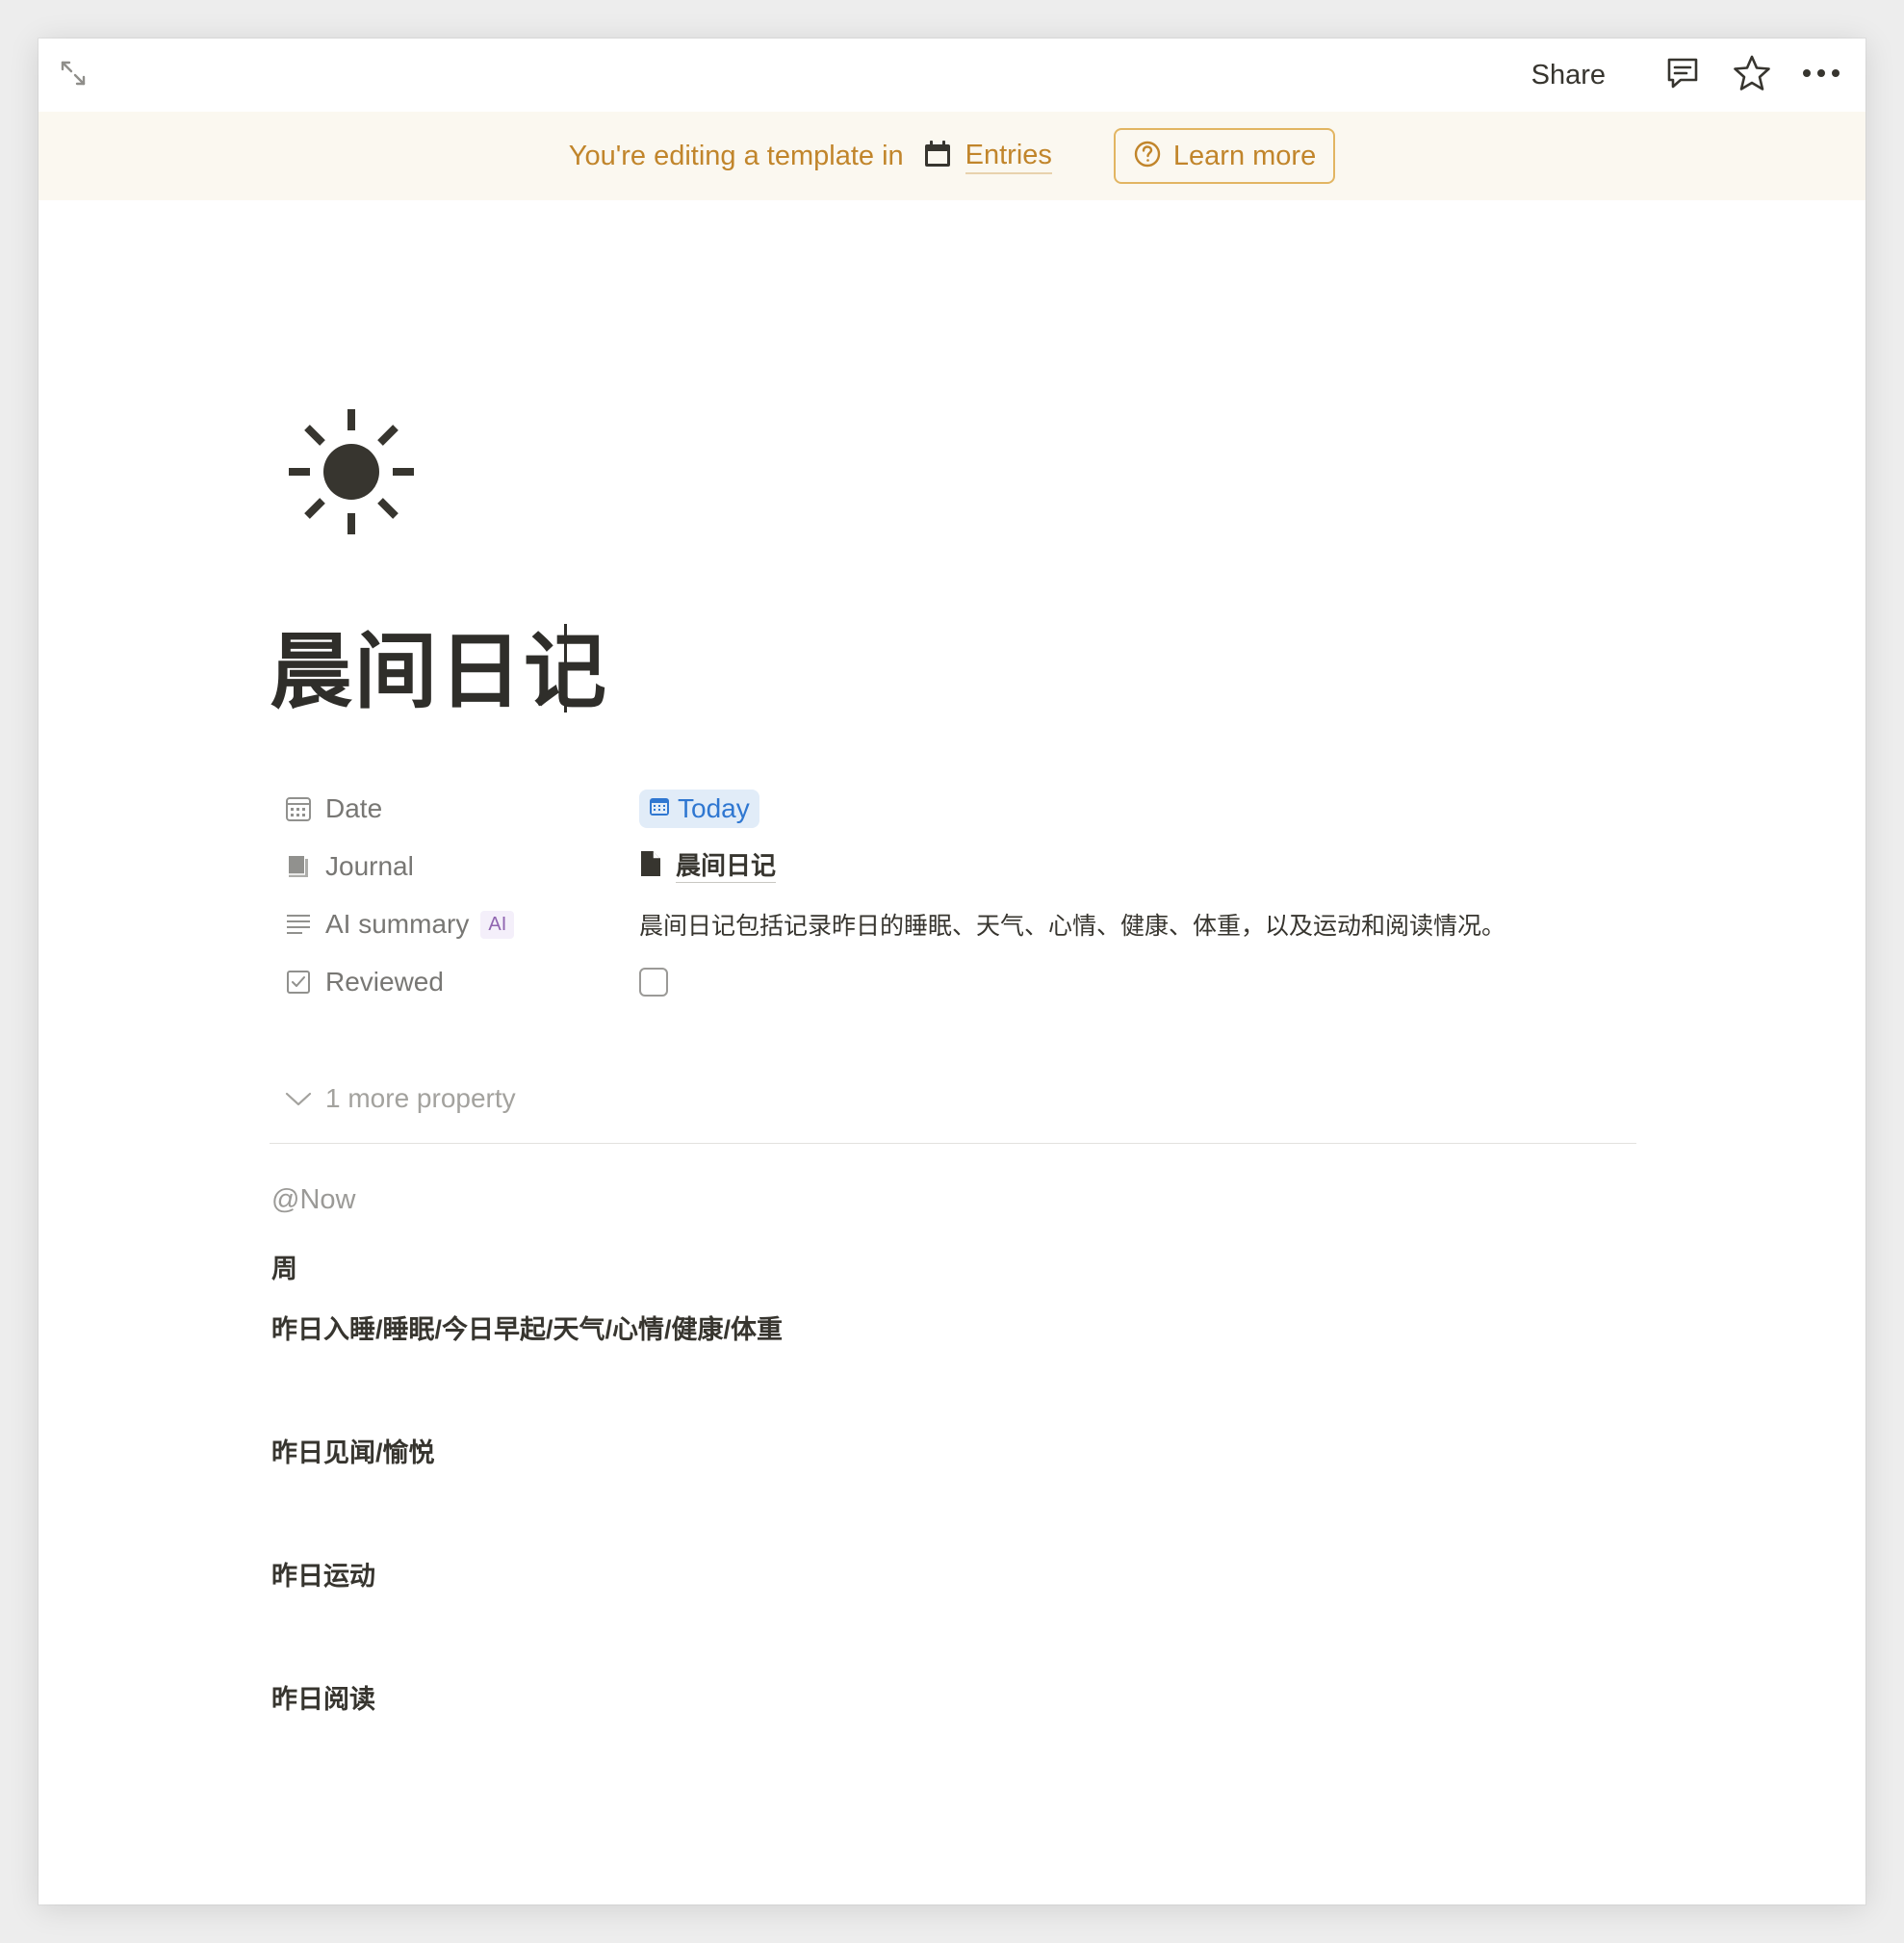 The width and height of the screenshot is (1904, 1943). Describe the element at coordinates (299, 1098) in the screenshot. I see `chevron-down-icon` at that location.